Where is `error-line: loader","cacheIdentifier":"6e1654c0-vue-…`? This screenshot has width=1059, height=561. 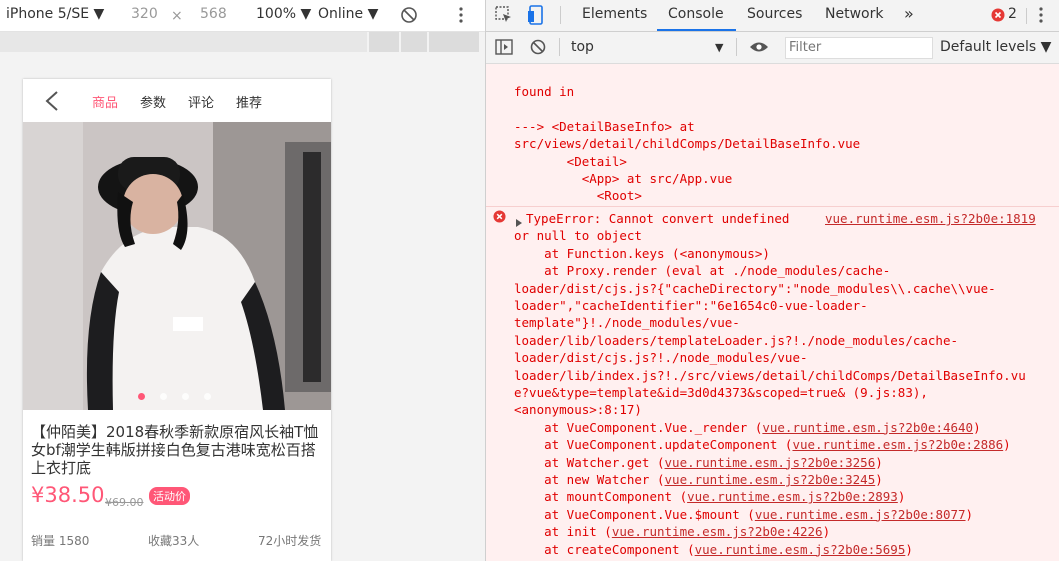
error-line: loader","cacheIdentifier":"6e1654c0-vue-… is located at coordinates (691, 305).